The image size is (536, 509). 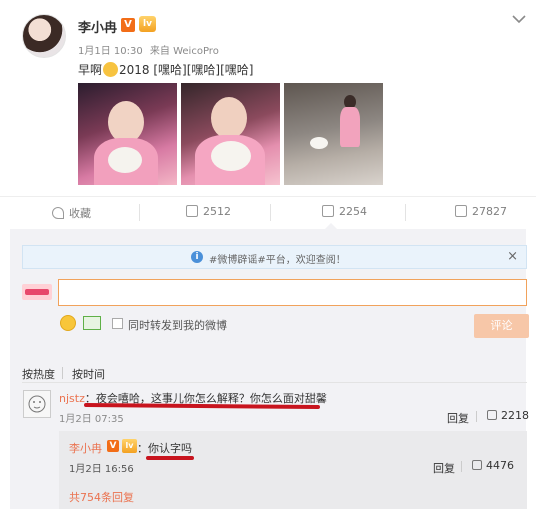 I want to click on reply-username: 李小冉, so click(x=85, y=448).